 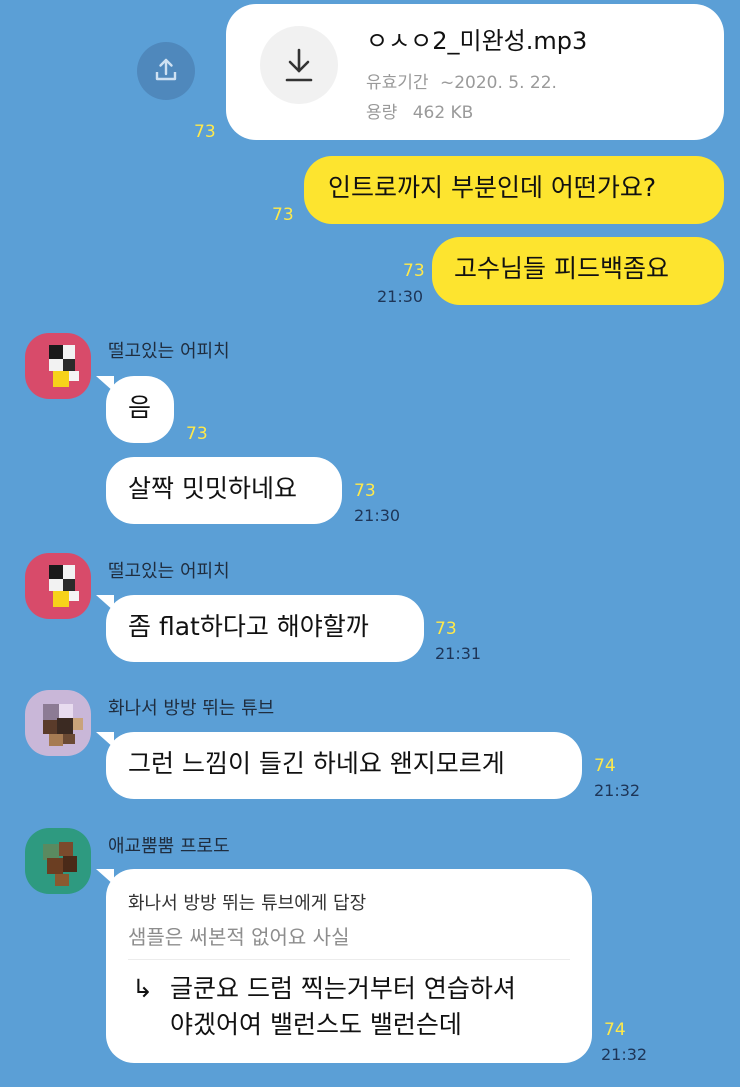 I want to click on my-message-bubble: 인트로까지 부분인데 어떤가요?, so click(x=514, y=190).